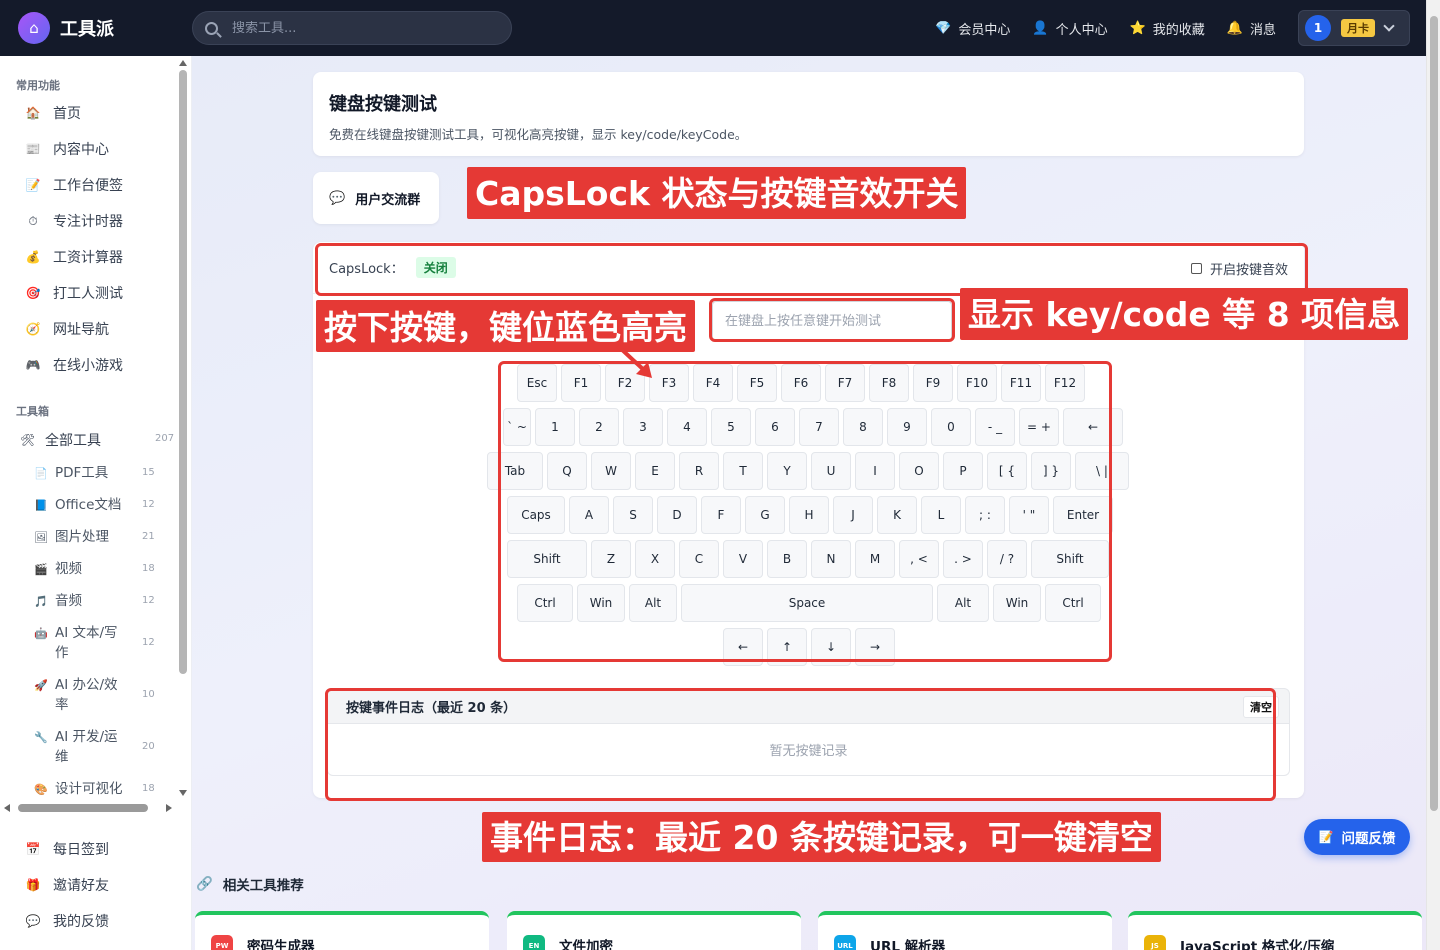  What do you see at coordinates (545, 603) in the screenshot?
I see `key-5-0: Ctrl` at bounding box center [545, 603].